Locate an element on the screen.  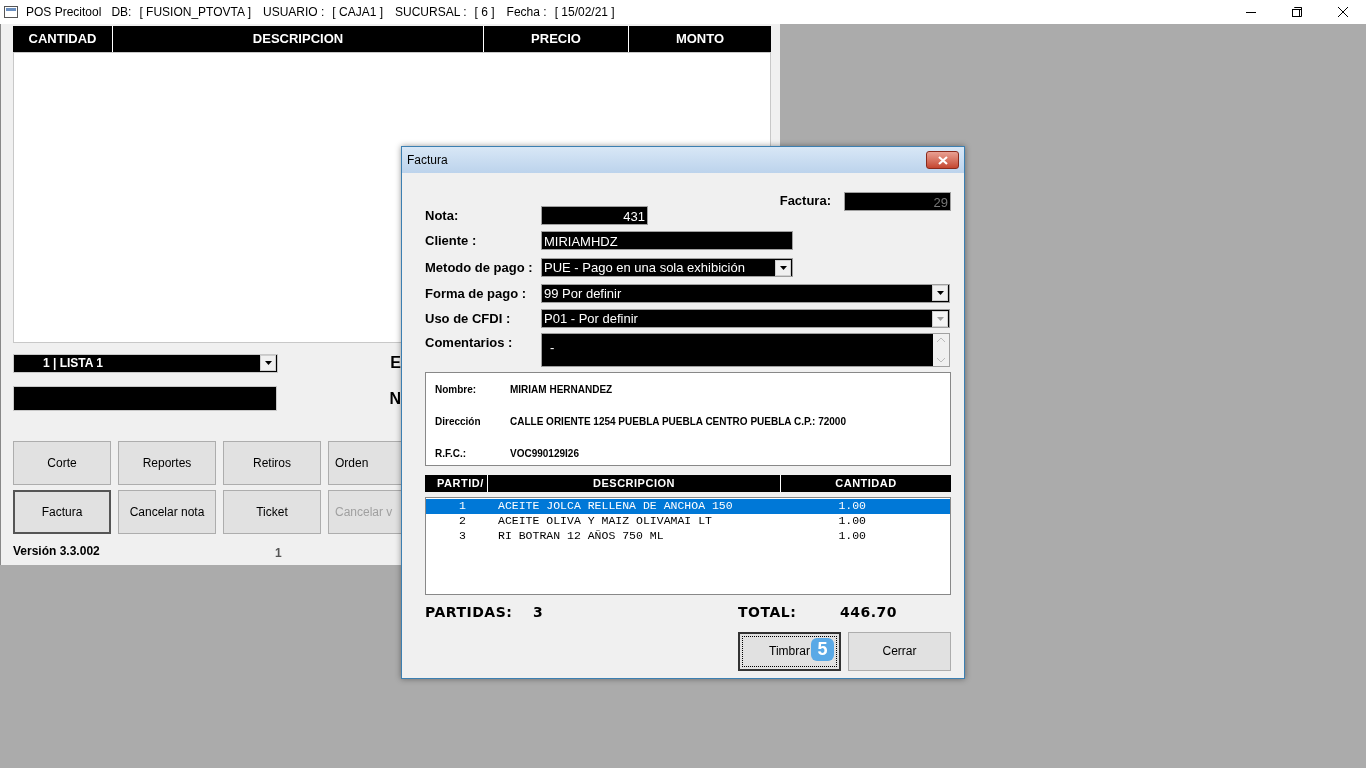
dialog-button: Timbrar 5 is located at coordinates (789, 651).